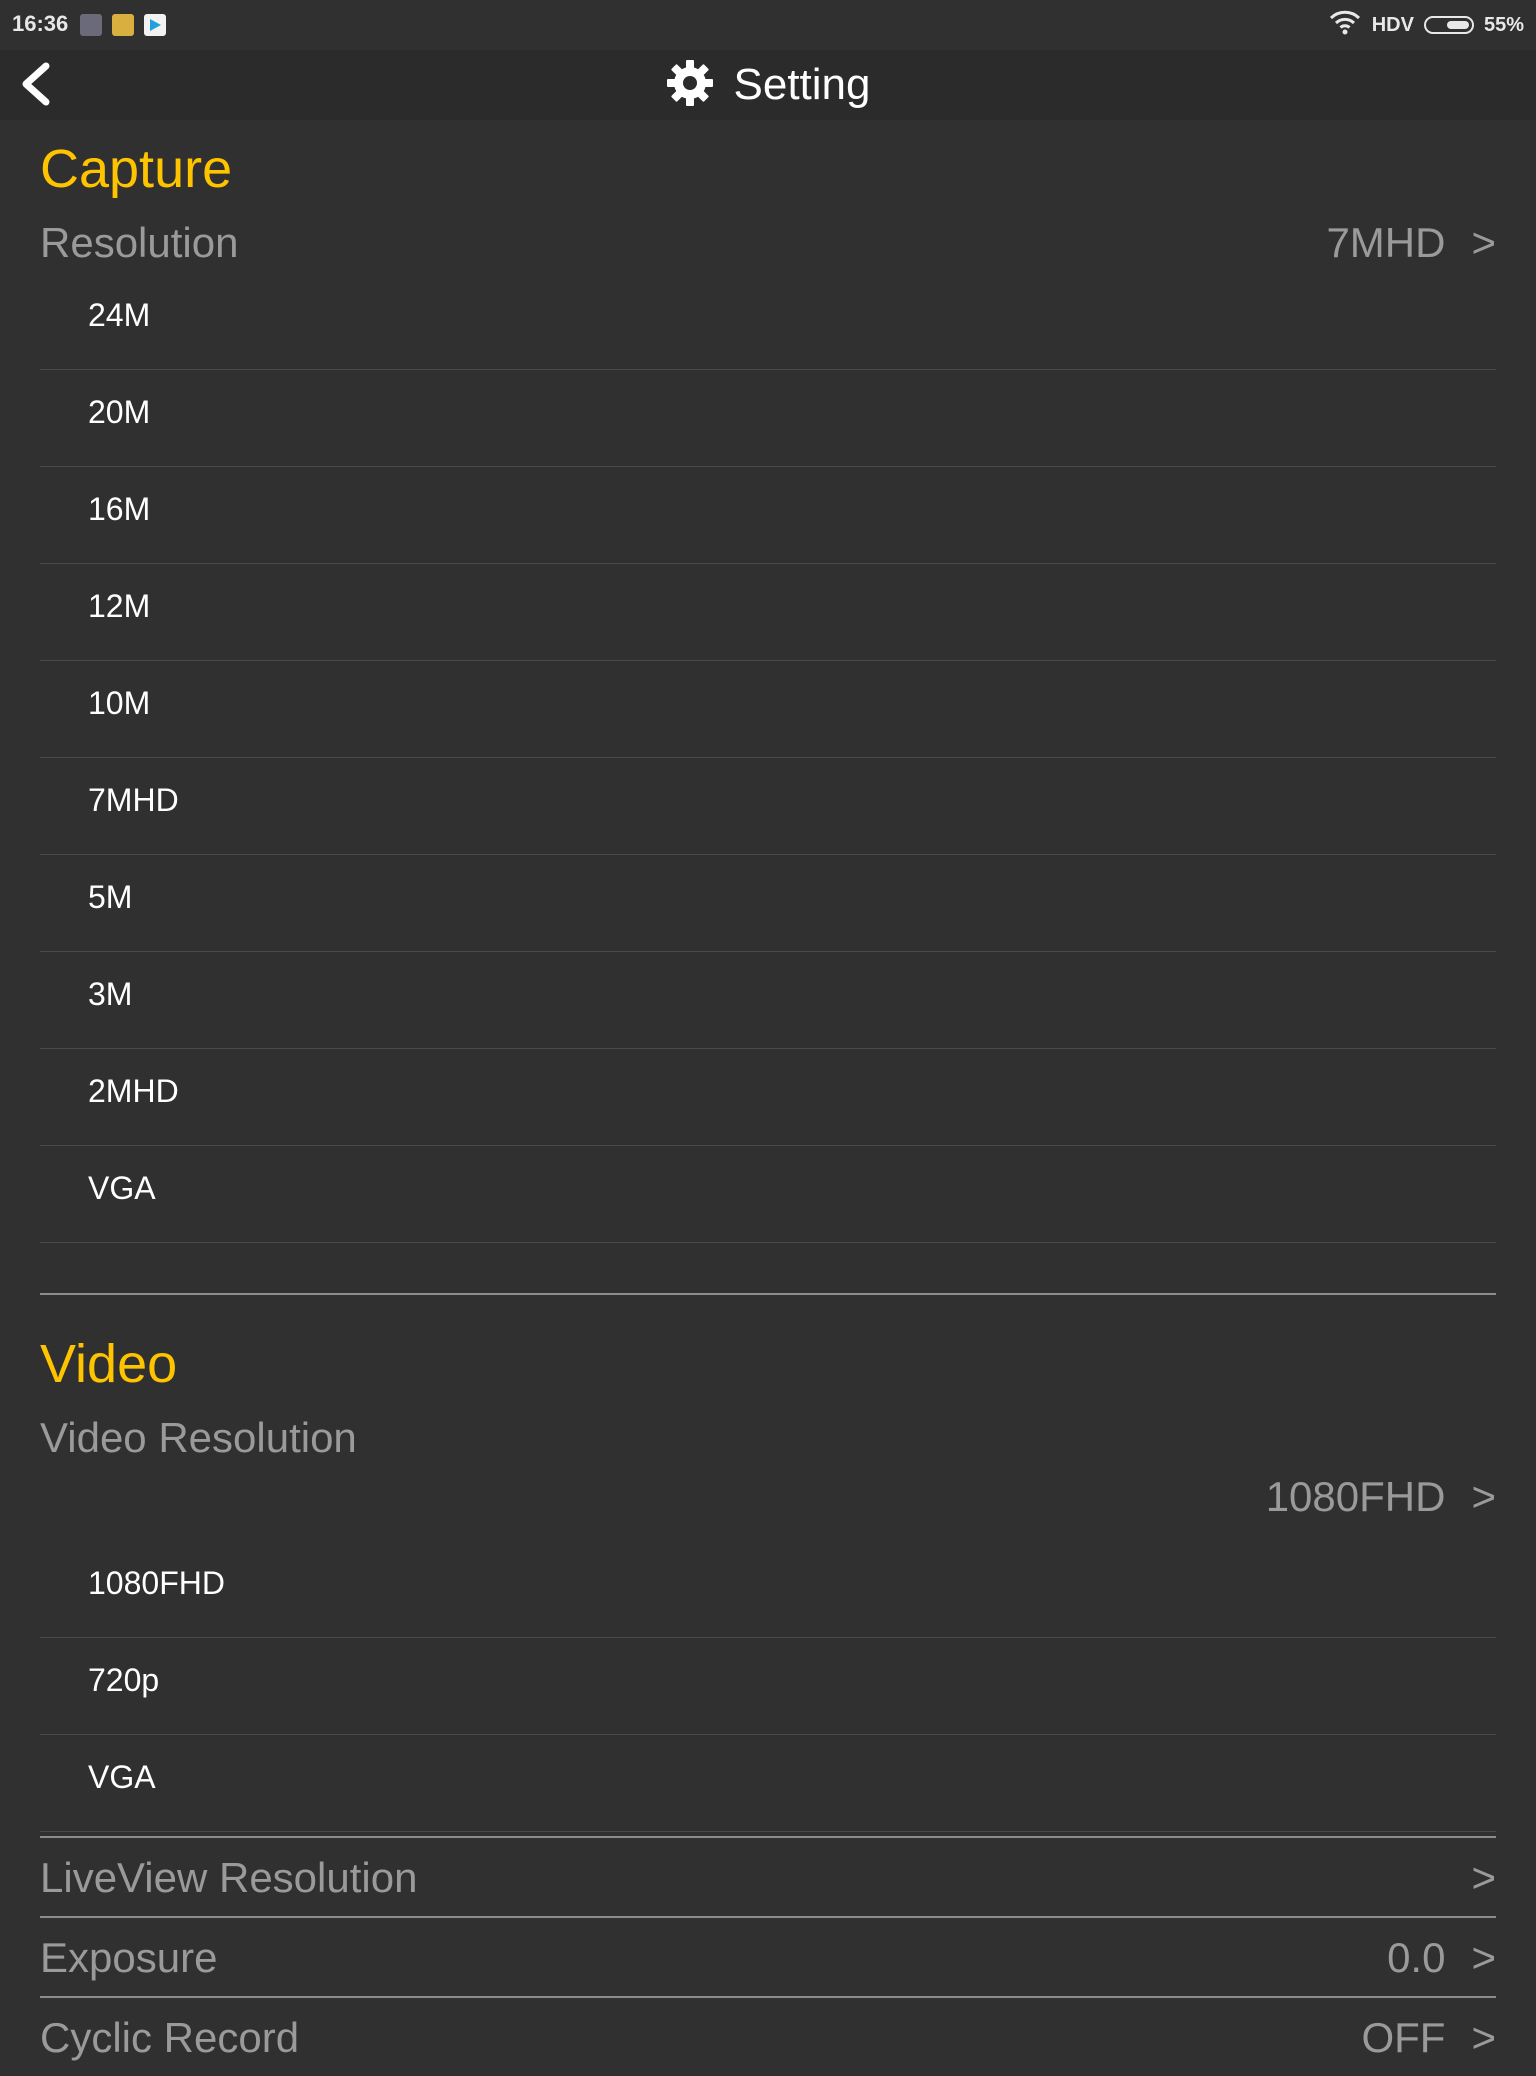 The width and height of the screenshot is (1536, 2076). Describe the element at coordinates (123, 25) in the screenshot. I see `game-notification-icon` at that location.